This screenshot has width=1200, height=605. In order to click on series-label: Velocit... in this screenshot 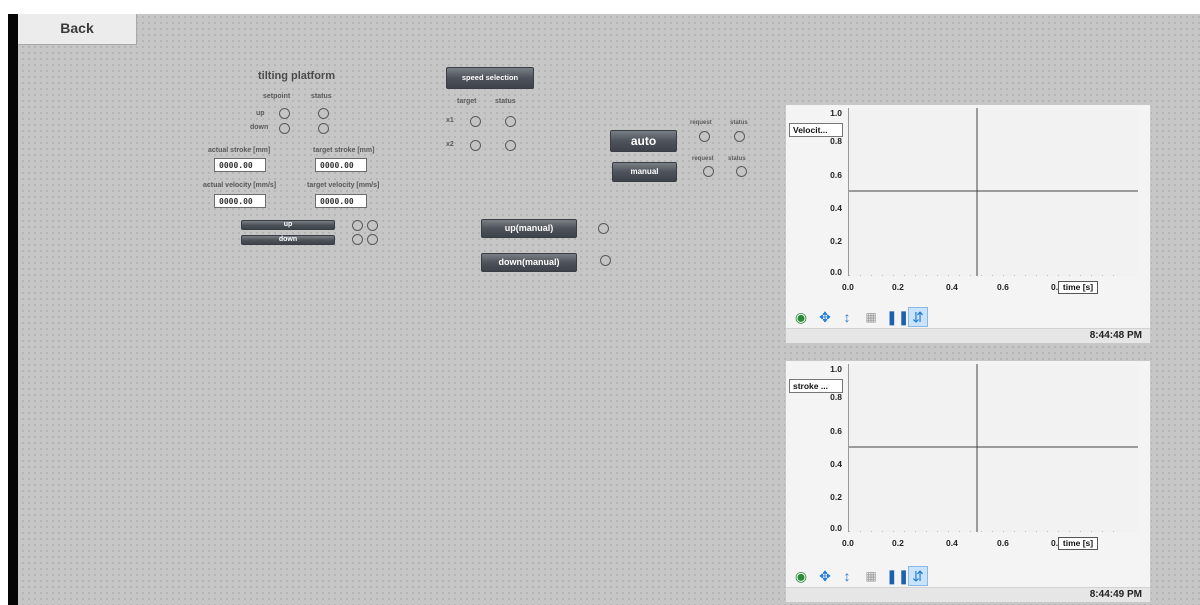, I will do `click(816, 130)`.